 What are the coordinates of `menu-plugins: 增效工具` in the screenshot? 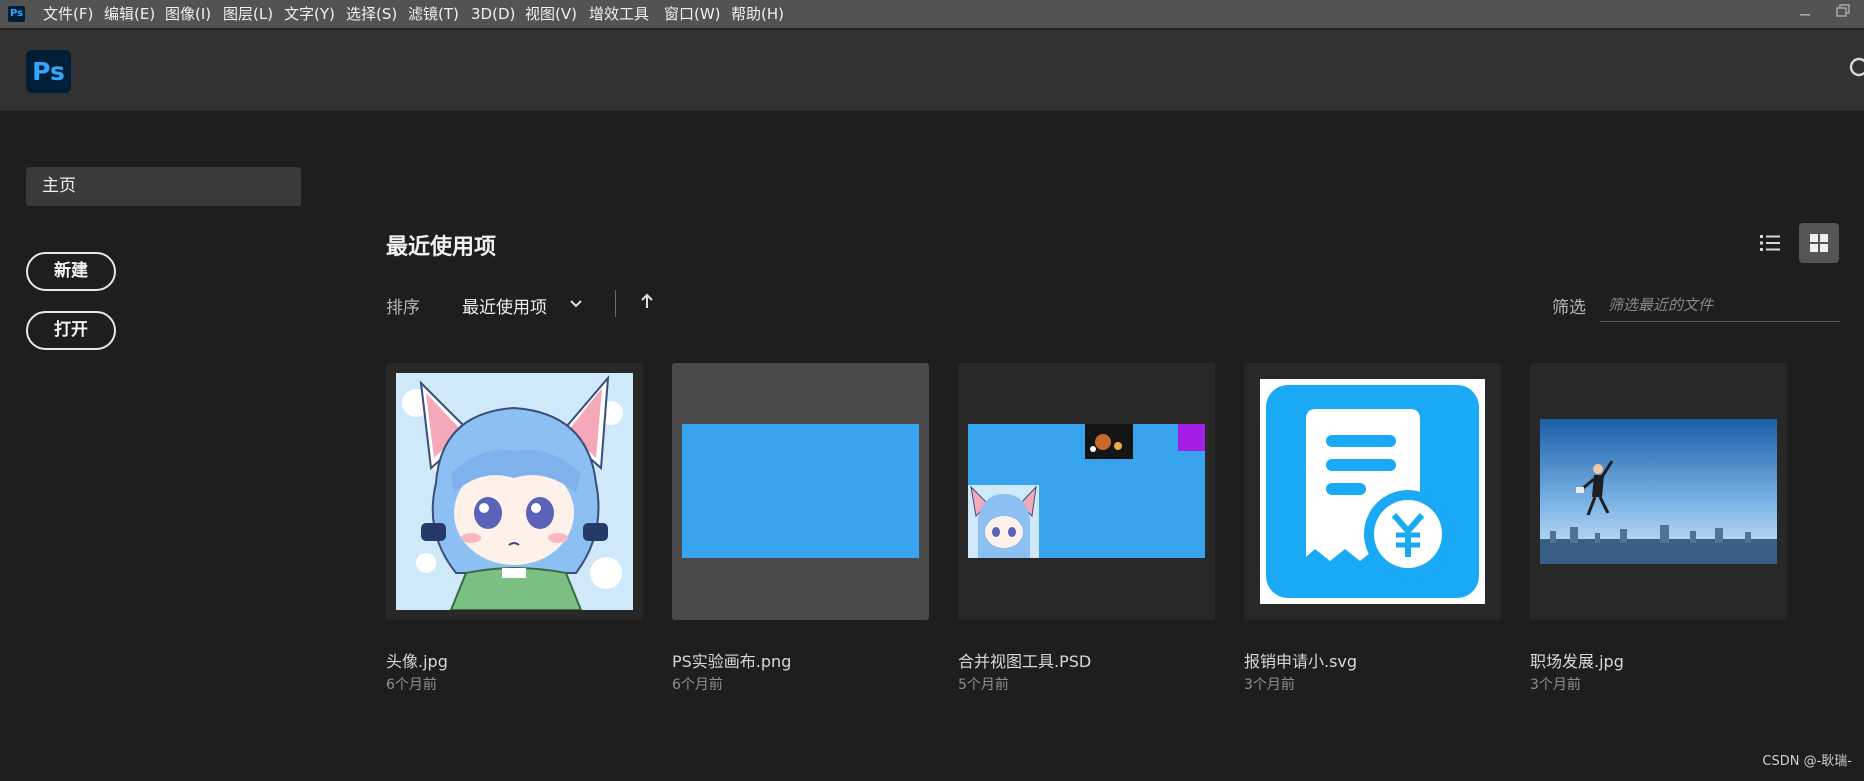 It's located at (619, 14).